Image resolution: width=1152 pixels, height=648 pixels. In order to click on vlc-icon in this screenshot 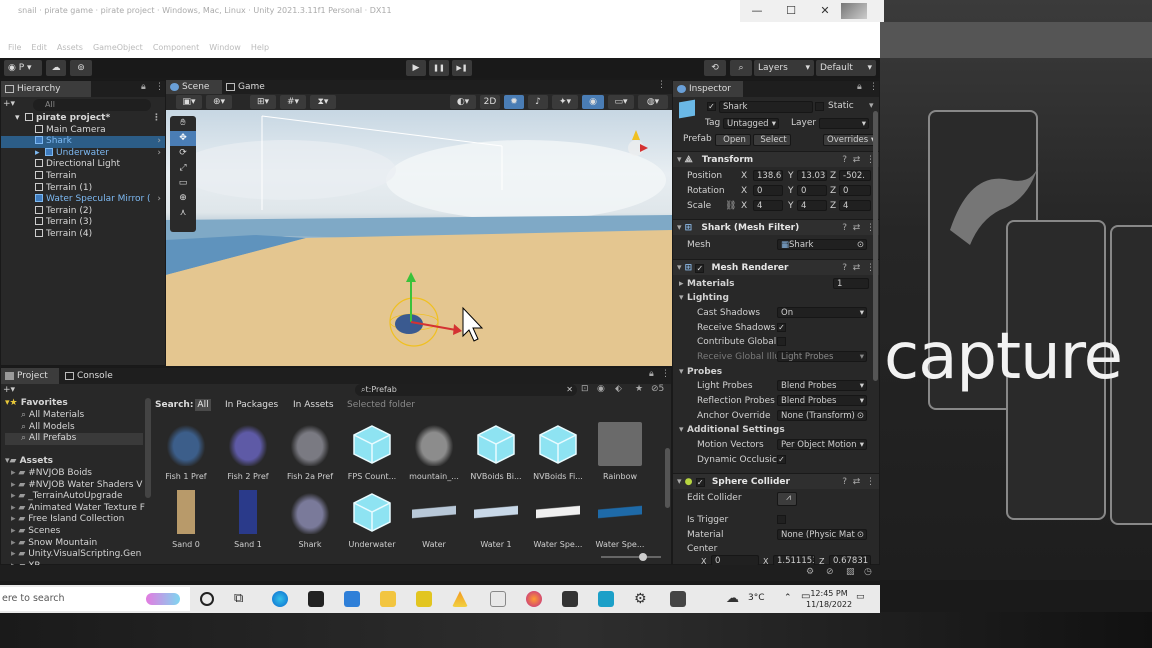, I will do `click(460, 599)`.